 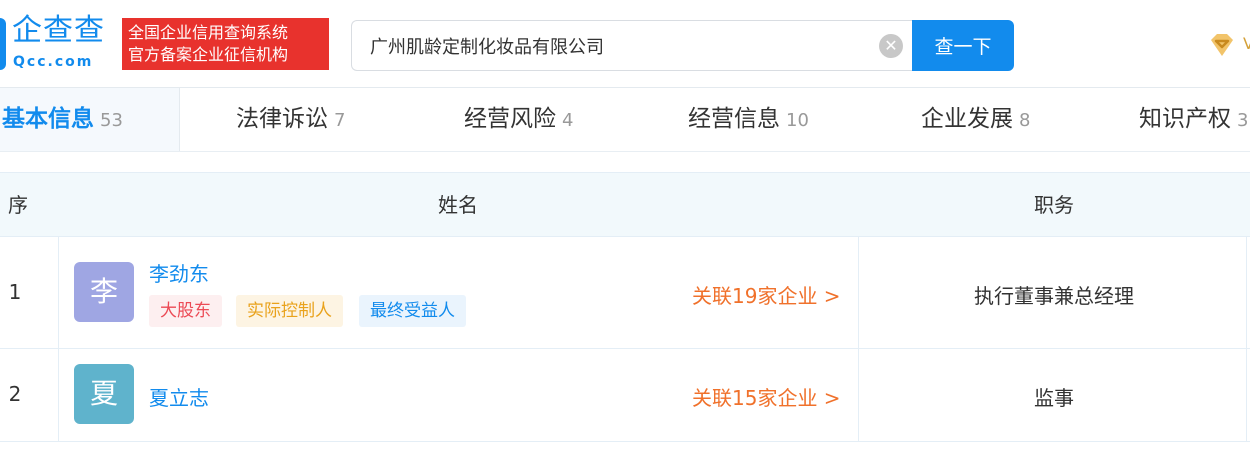 What do you see at coordinates (104, 394) in the screenshot?
I see `avatar: 夏` at bounding box center [104, 394].